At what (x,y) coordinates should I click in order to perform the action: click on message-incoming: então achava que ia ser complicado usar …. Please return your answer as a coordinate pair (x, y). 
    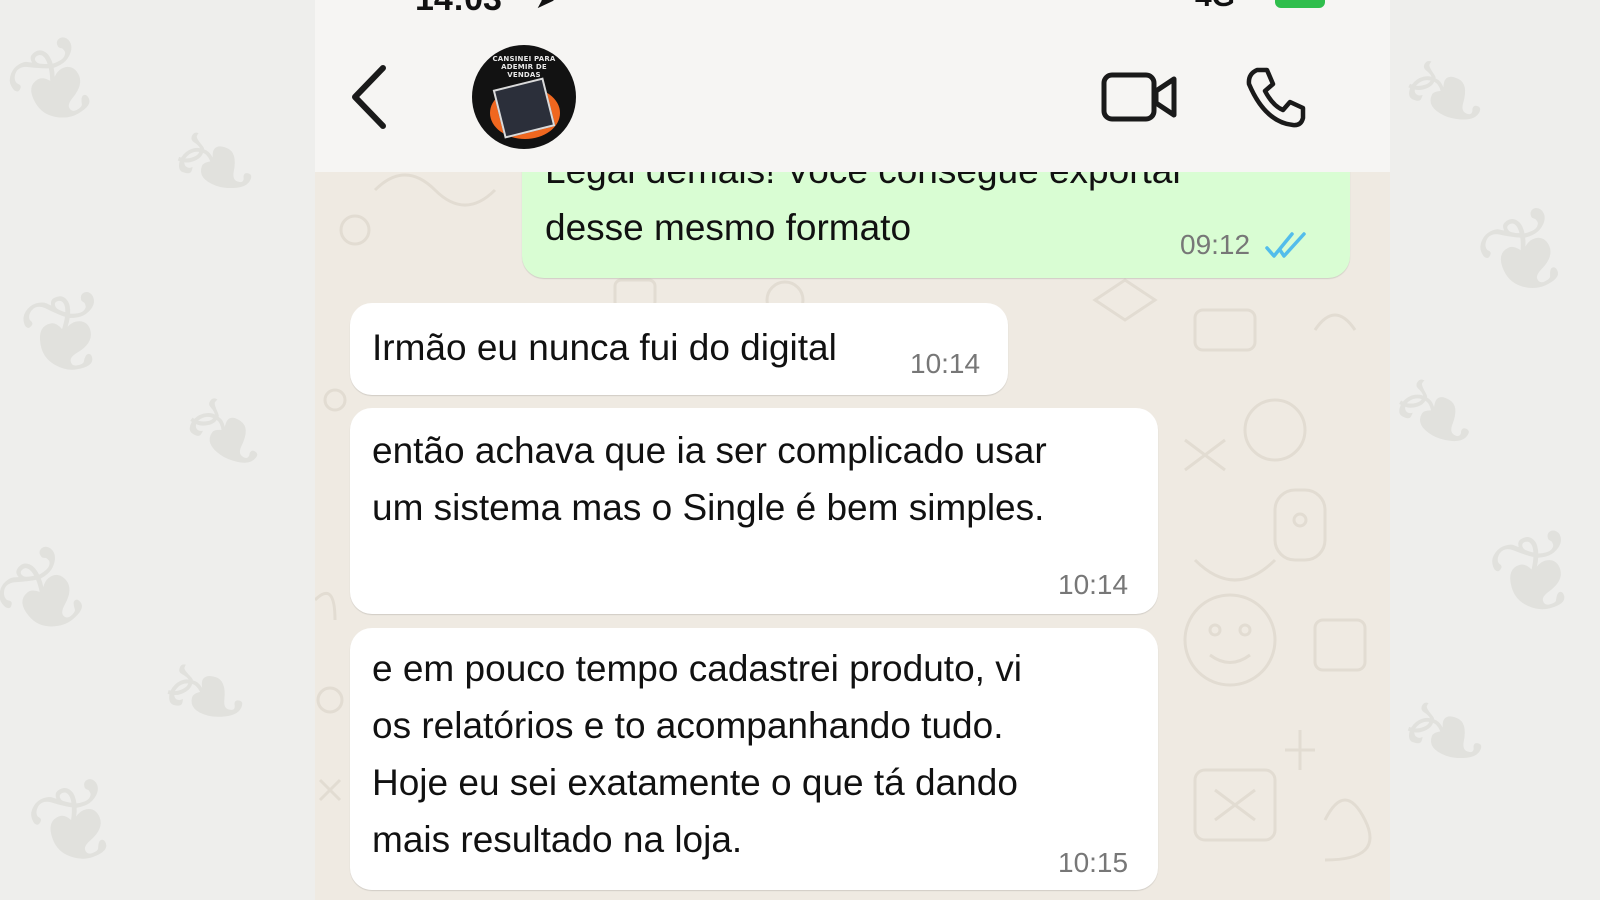
    Looking at the image, I should click on (754, 511).